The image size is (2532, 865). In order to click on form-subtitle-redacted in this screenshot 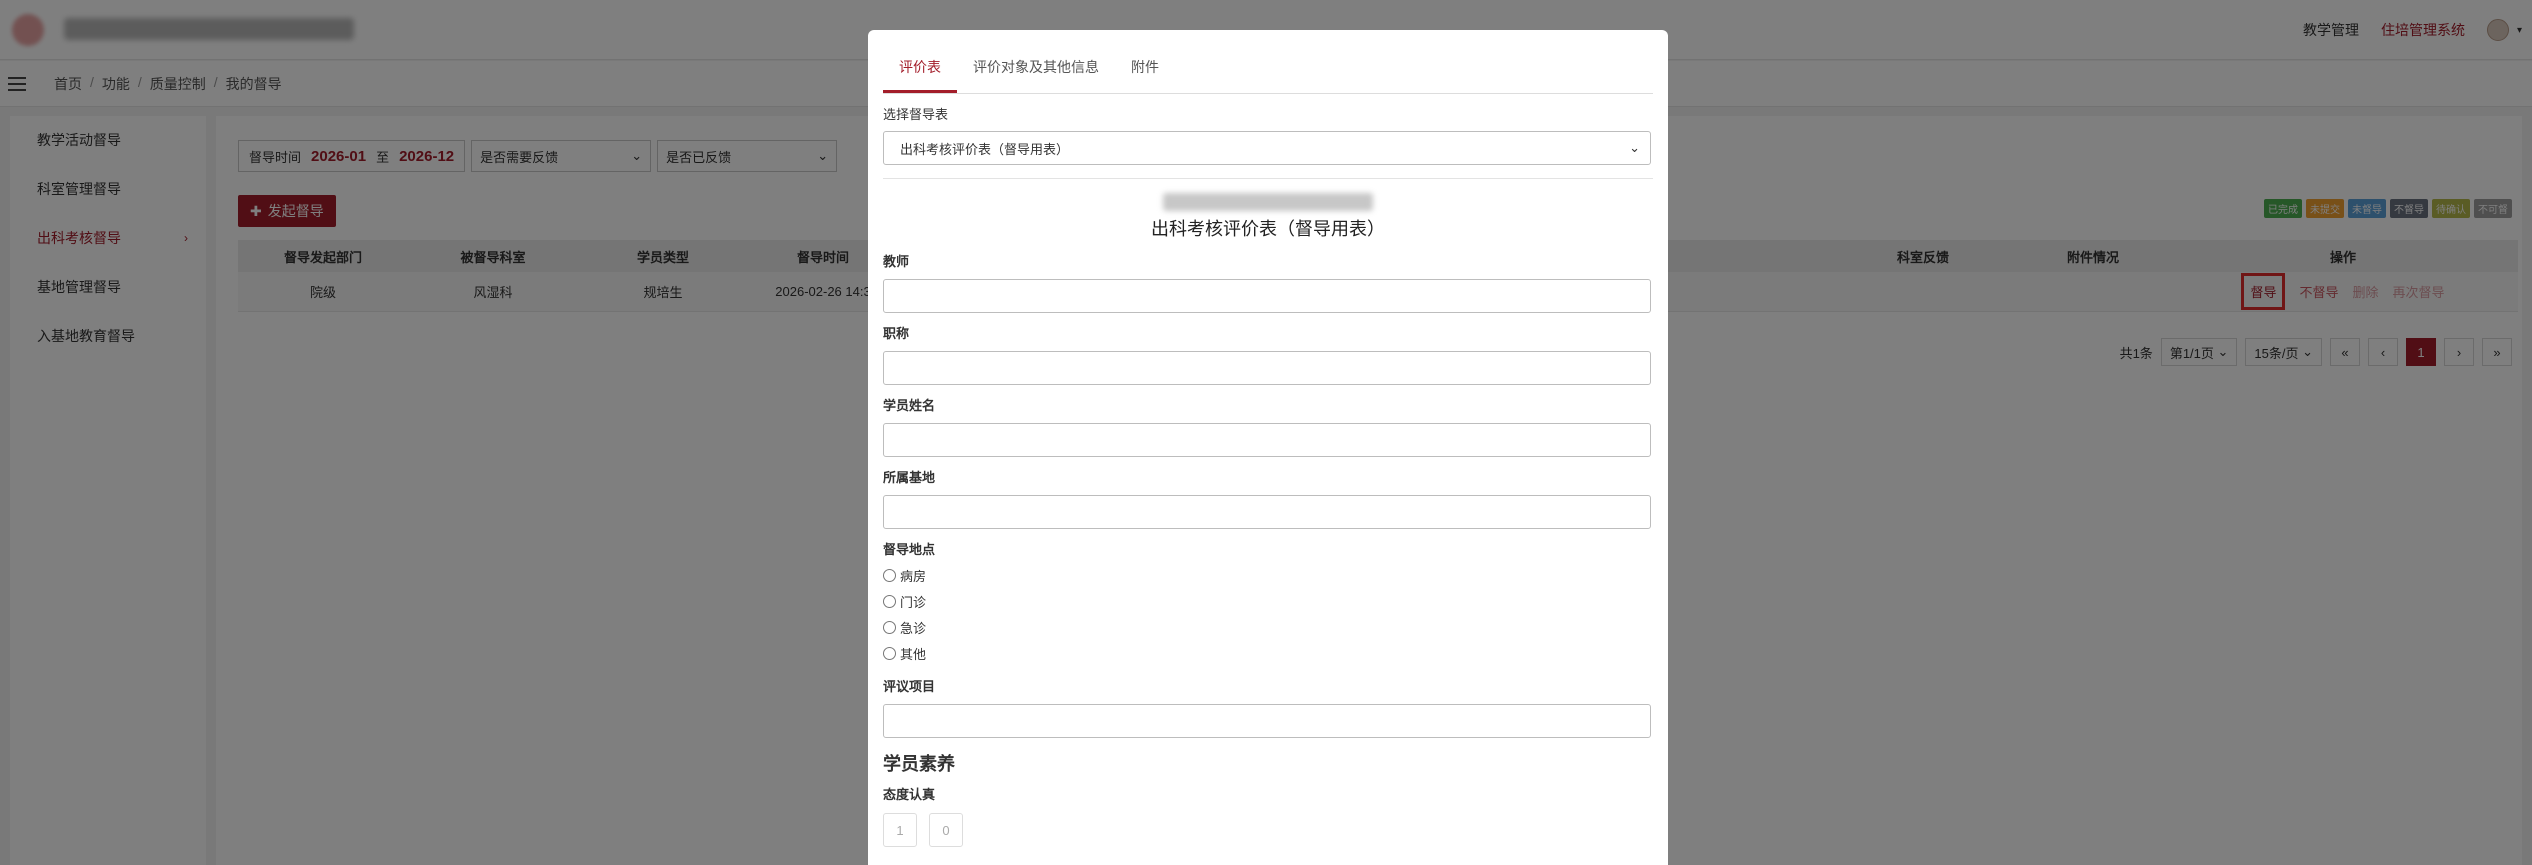, I will do `click(1268, 202)`.